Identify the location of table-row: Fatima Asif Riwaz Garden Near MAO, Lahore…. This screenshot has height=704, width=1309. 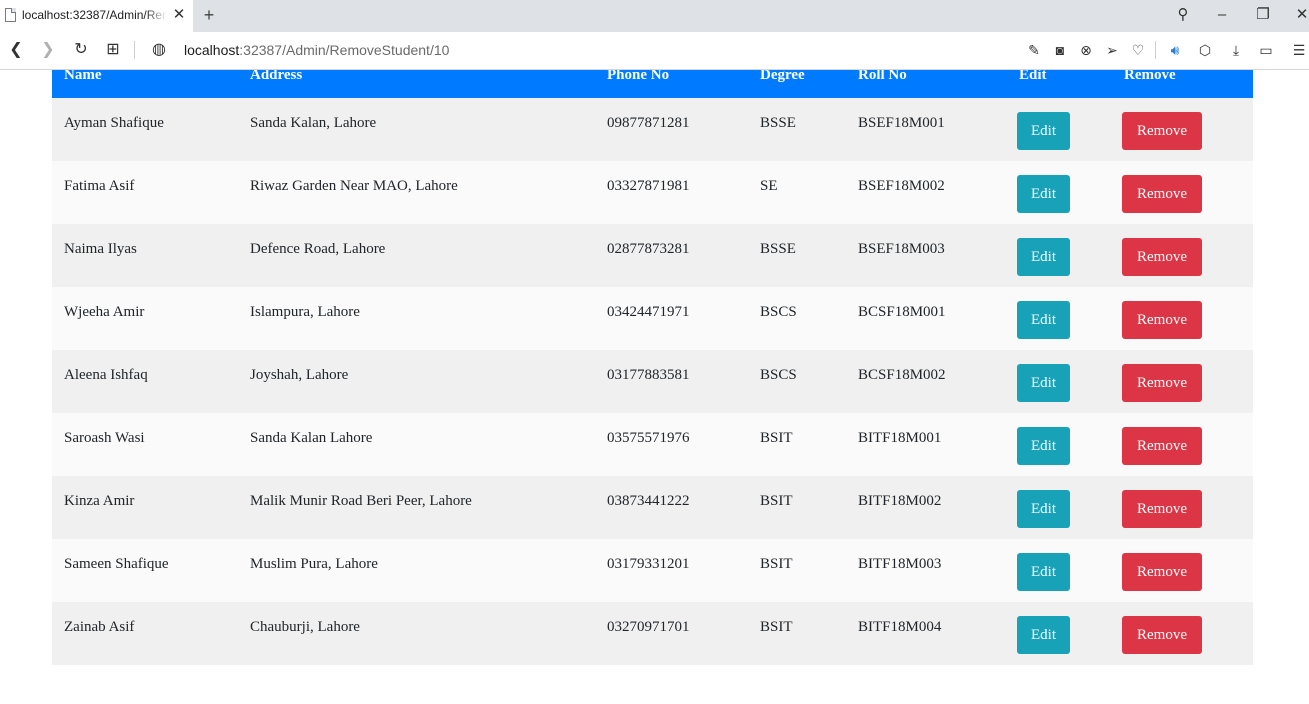
(652, 192).